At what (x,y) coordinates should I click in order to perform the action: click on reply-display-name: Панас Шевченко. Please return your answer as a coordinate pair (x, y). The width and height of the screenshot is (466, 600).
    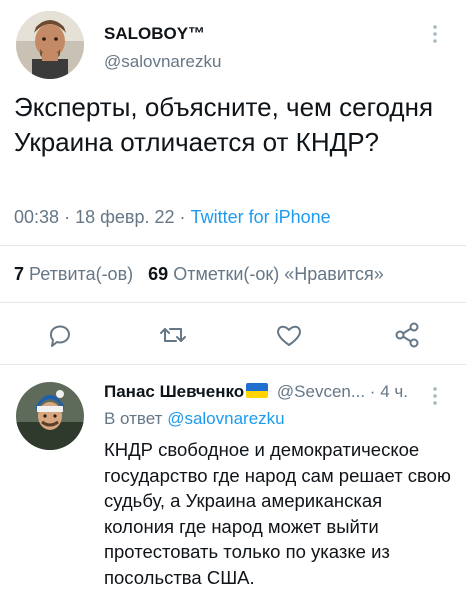
    Looking at the image, I should click on (174, 391).